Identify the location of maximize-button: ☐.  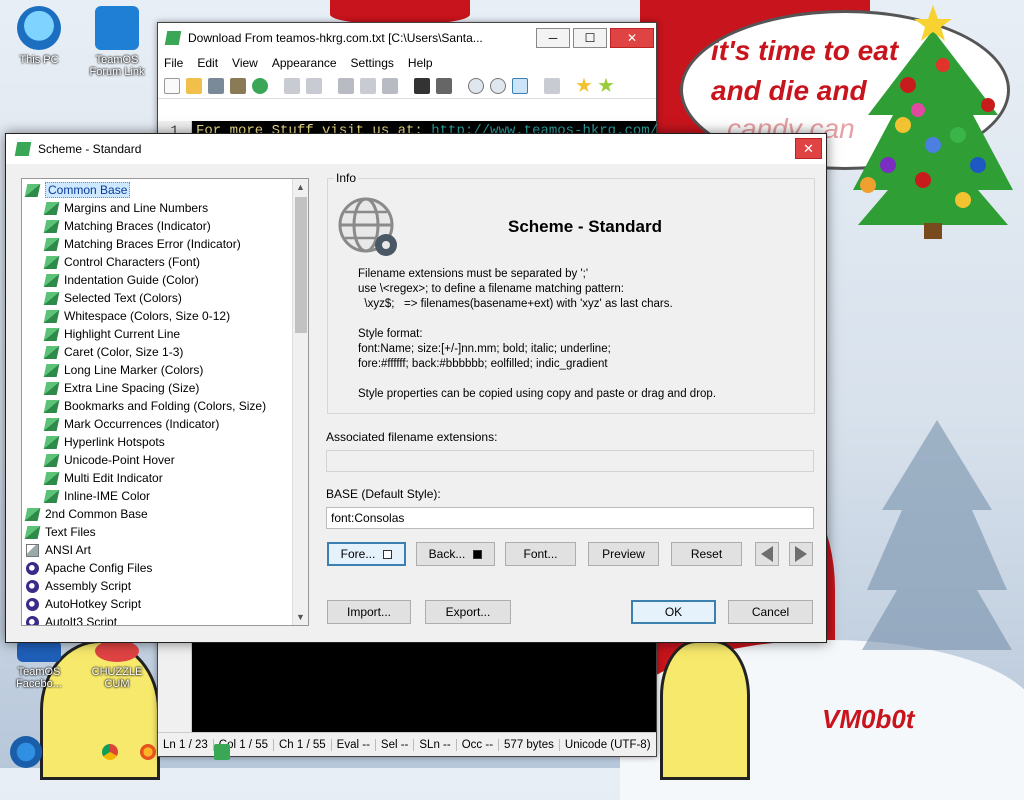
(590, 38).